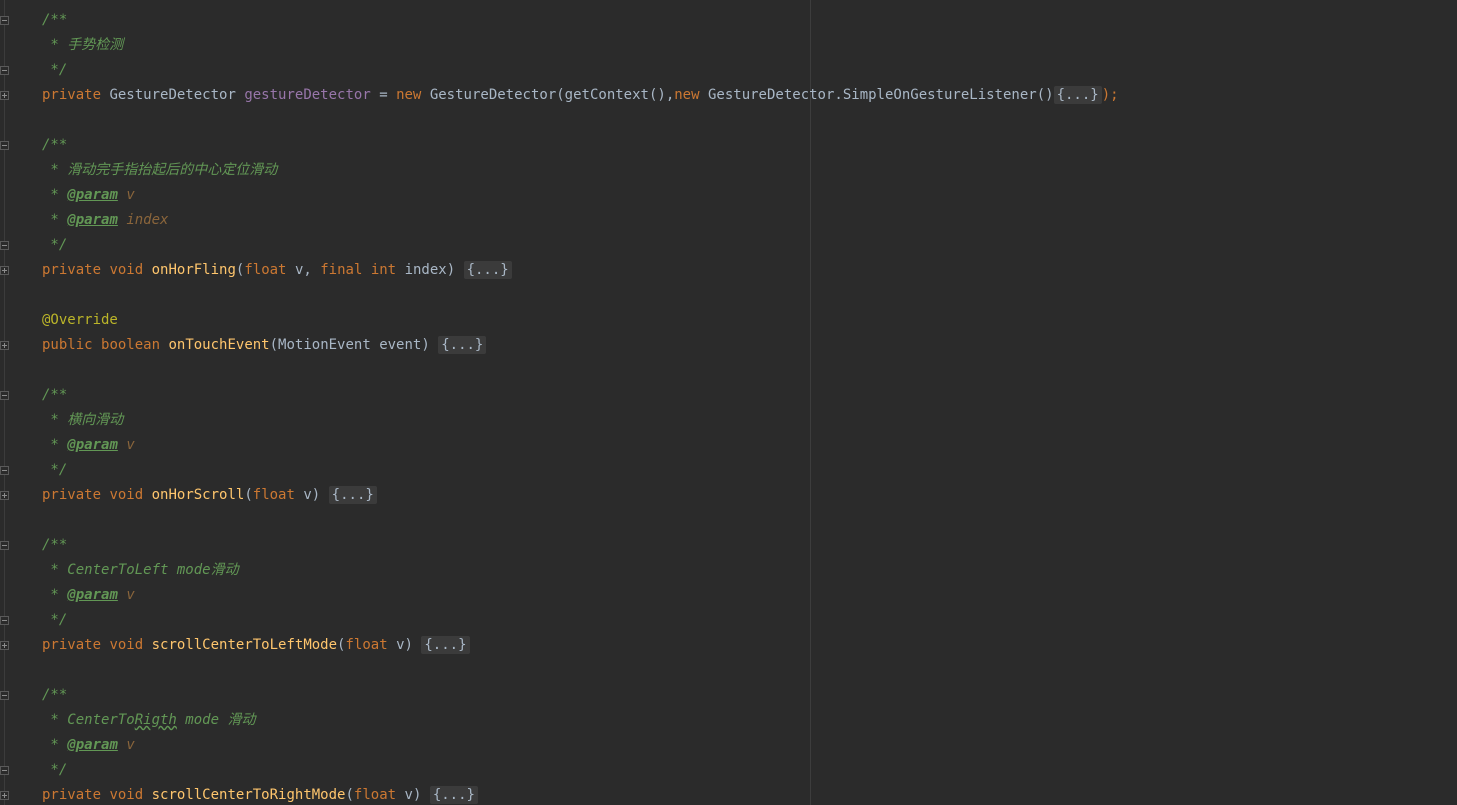  What do you see at coordinates (580, 45) in the screenshot?
I see `code-line: * 手势检测` at bounding box center [580, 45].